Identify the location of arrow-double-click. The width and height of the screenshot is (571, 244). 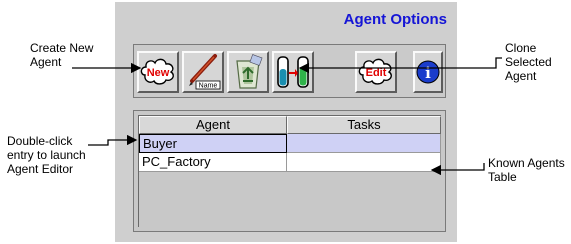
(113, 140).